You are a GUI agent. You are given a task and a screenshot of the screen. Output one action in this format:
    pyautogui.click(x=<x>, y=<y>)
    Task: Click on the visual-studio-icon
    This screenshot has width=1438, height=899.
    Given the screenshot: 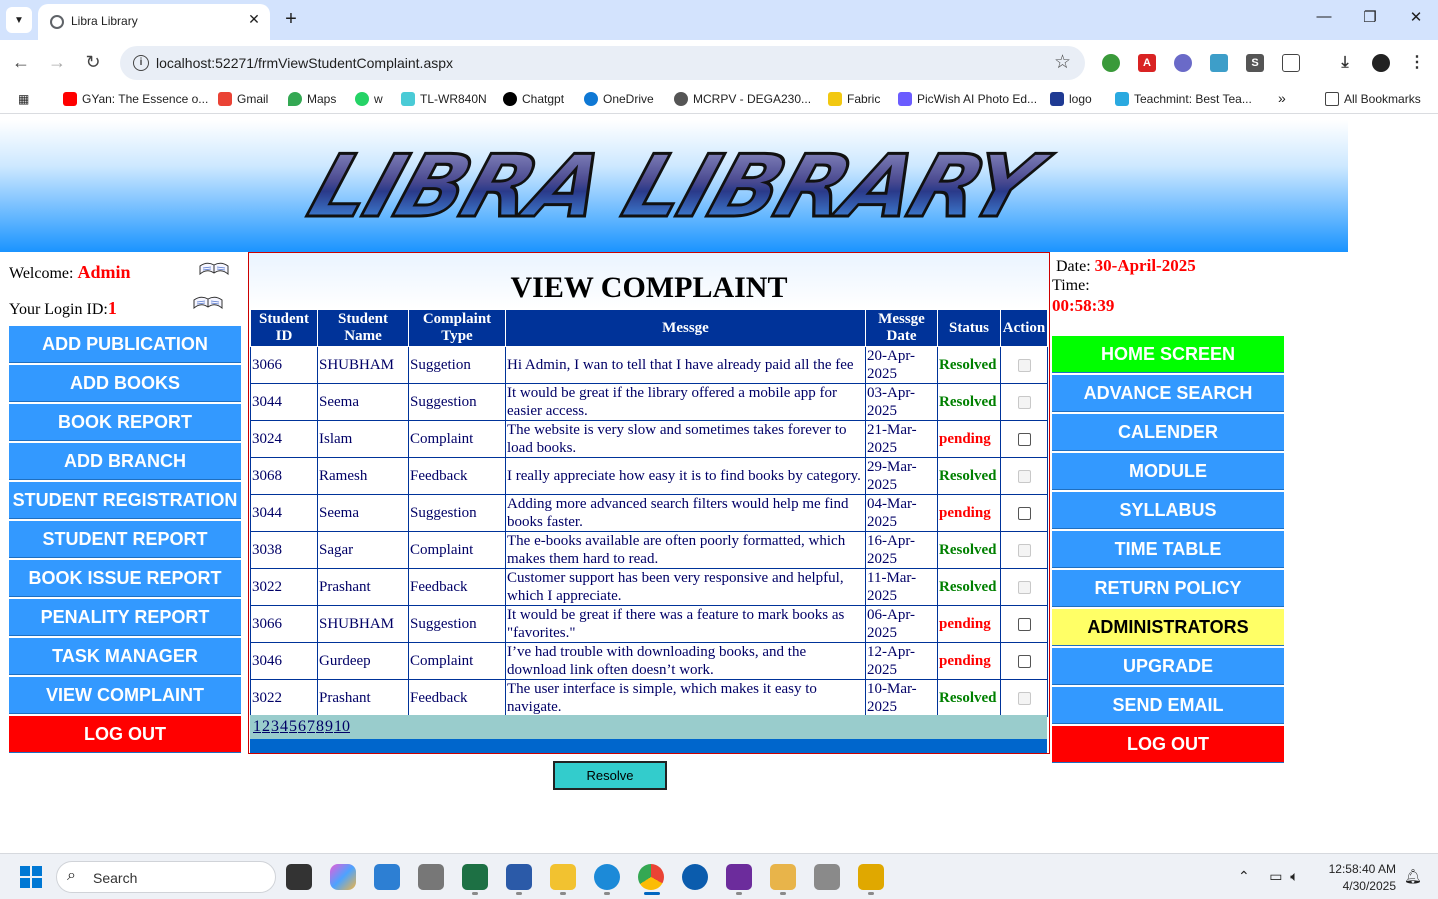 What is the action you would take?
    pyautogui.click(x=739, y=877)
    